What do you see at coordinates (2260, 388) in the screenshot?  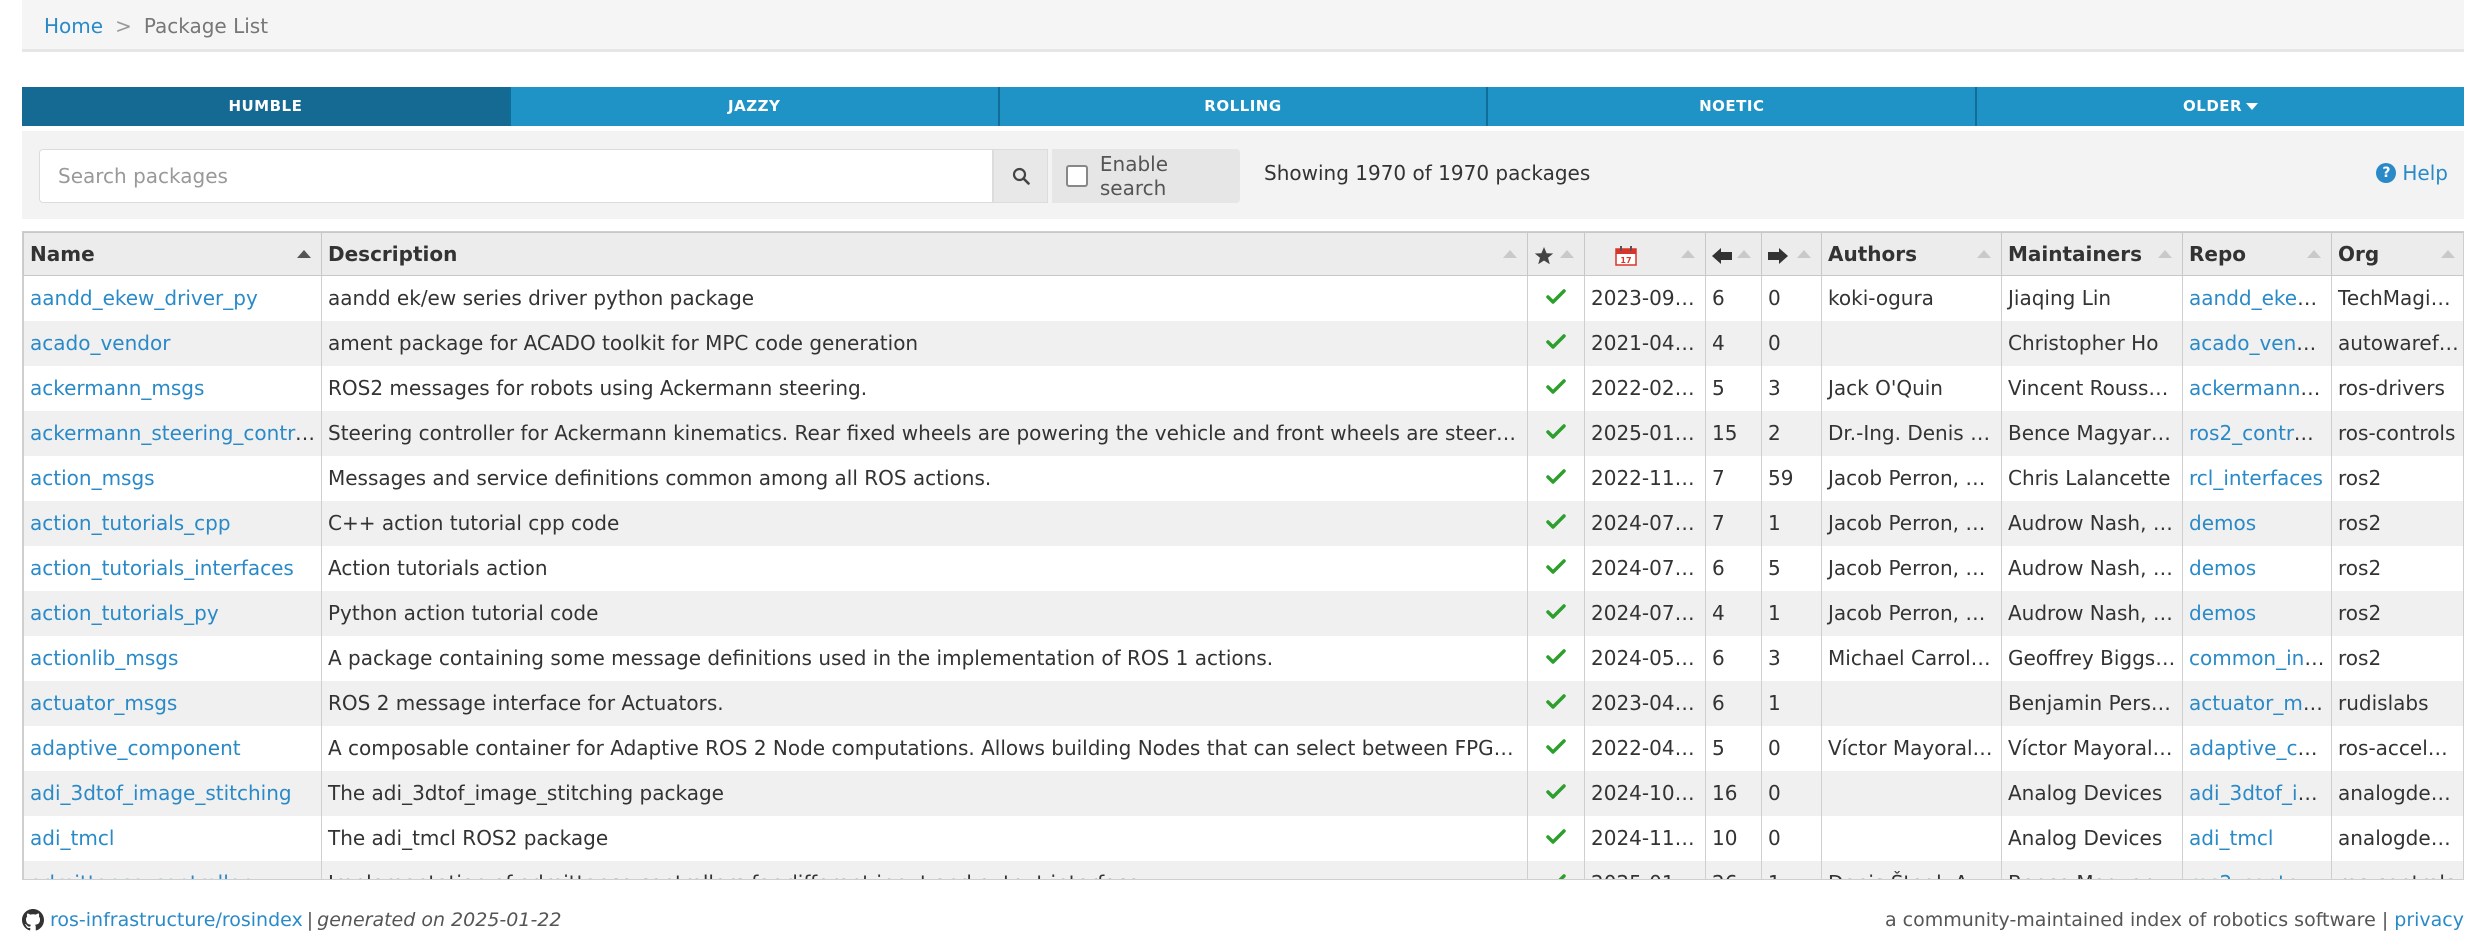 I see `repo-link: ackermann_msgs` at bounding box center [2260, 388].